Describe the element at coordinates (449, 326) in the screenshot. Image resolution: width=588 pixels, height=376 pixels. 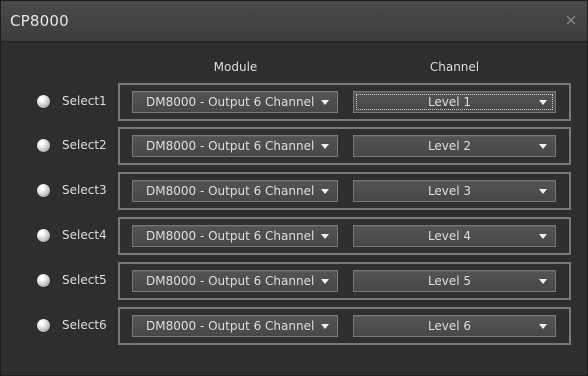
I see `select-6-channel-value: Level 6` at that location.